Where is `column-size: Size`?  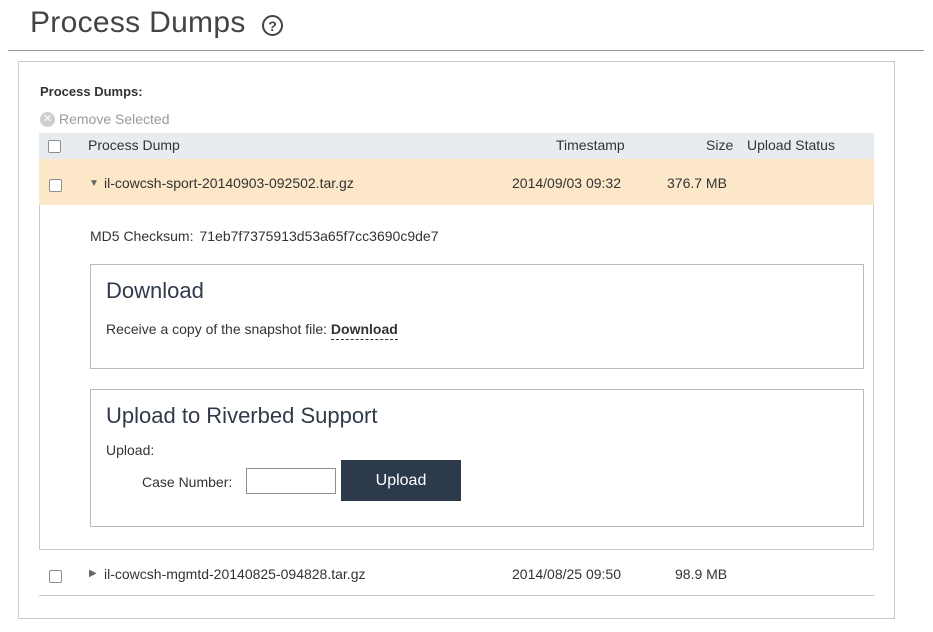
column-size: Size is located at coordinates (719, 145).